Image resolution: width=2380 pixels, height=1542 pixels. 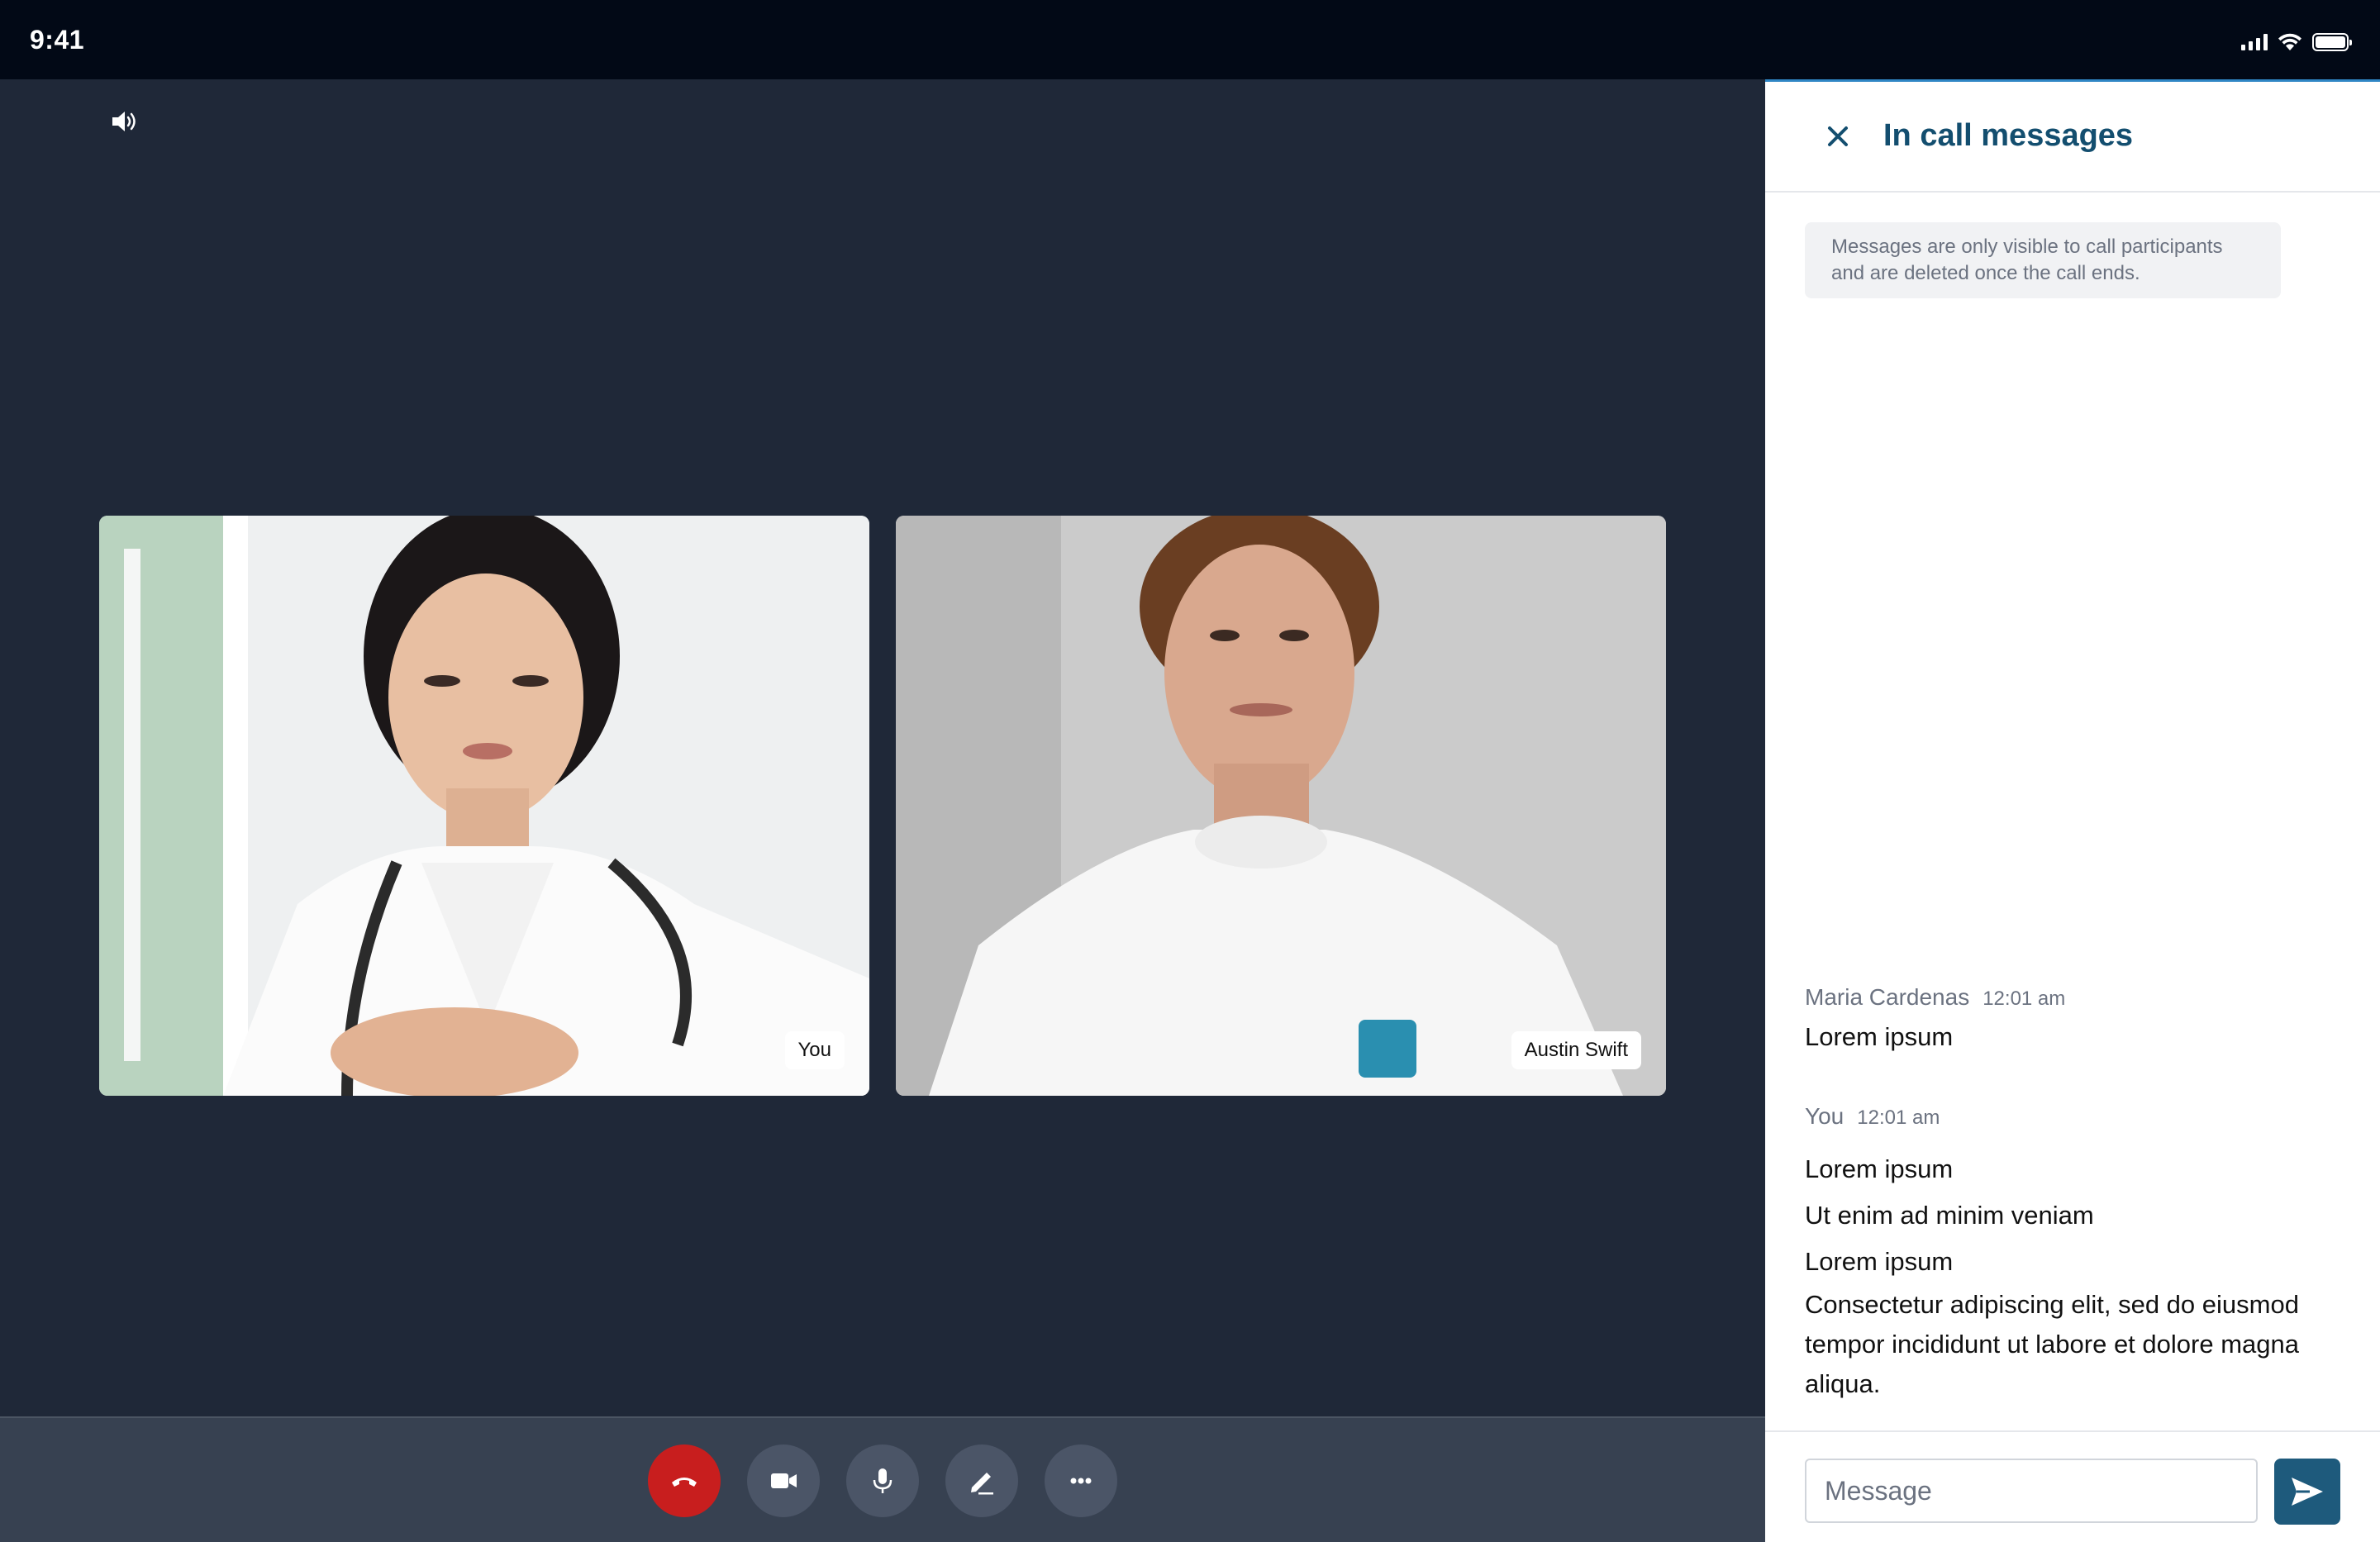 I want to click on video-toggle-button, so click(x=783, y=1480).